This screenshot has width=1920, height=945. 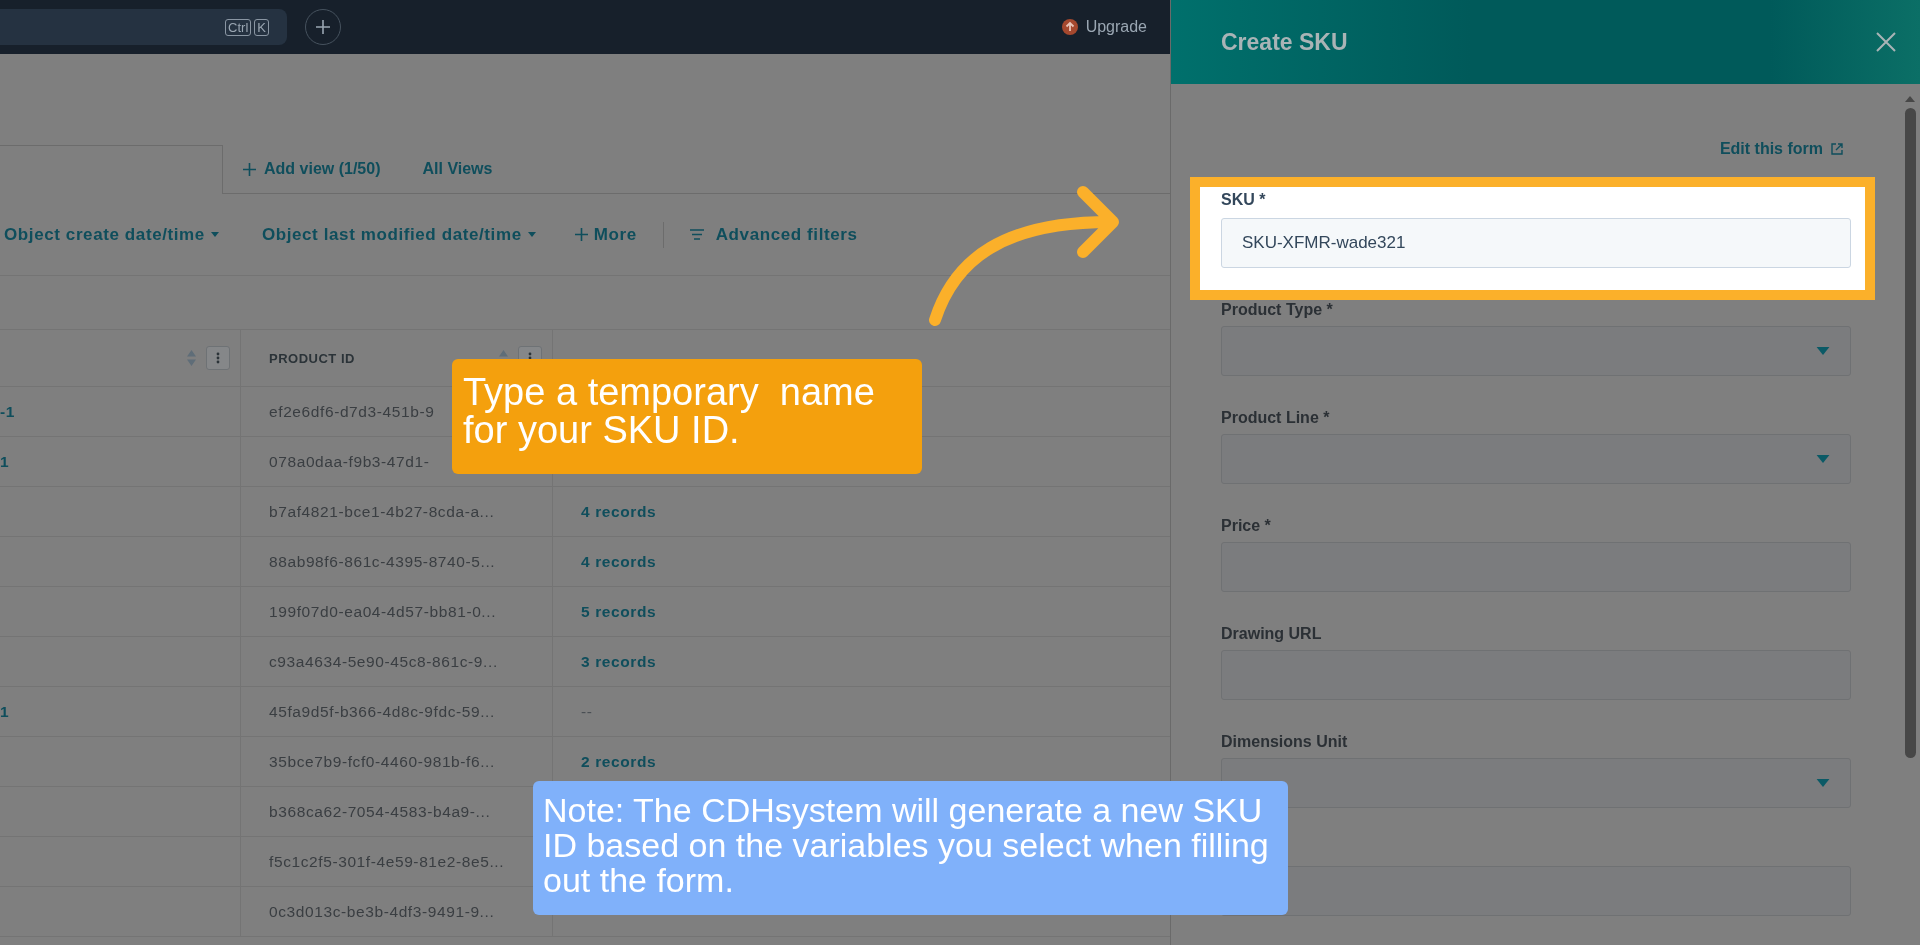 I want to click on kebab-icon, so click(x=218, y=358).